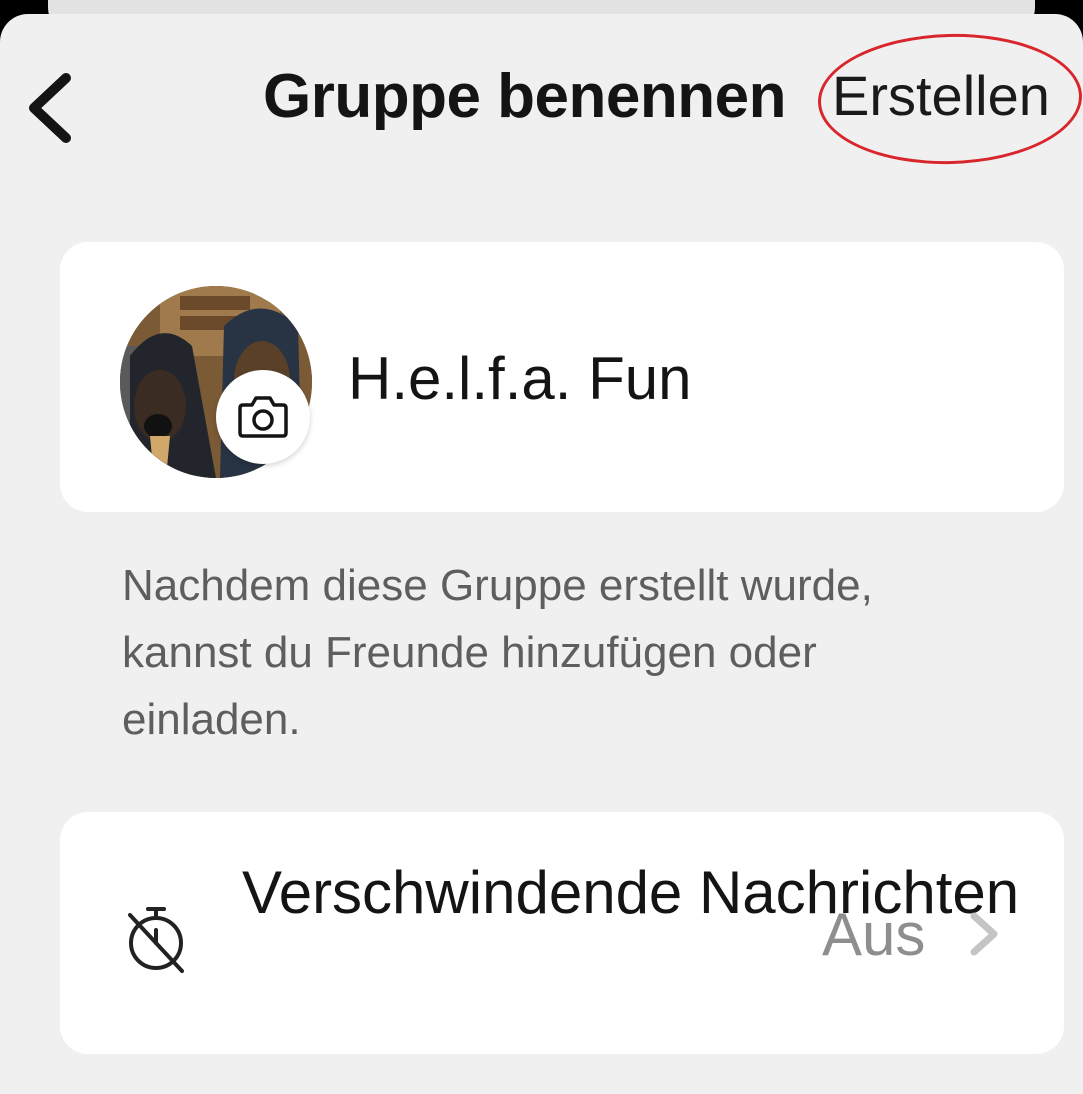 The height and width of the screenshot is (1094, 1083). What do you see at coordinates (874, 934) in the screenshot?
I see `disappearing-messages-value: Aus` at bounding box center [874, 934].